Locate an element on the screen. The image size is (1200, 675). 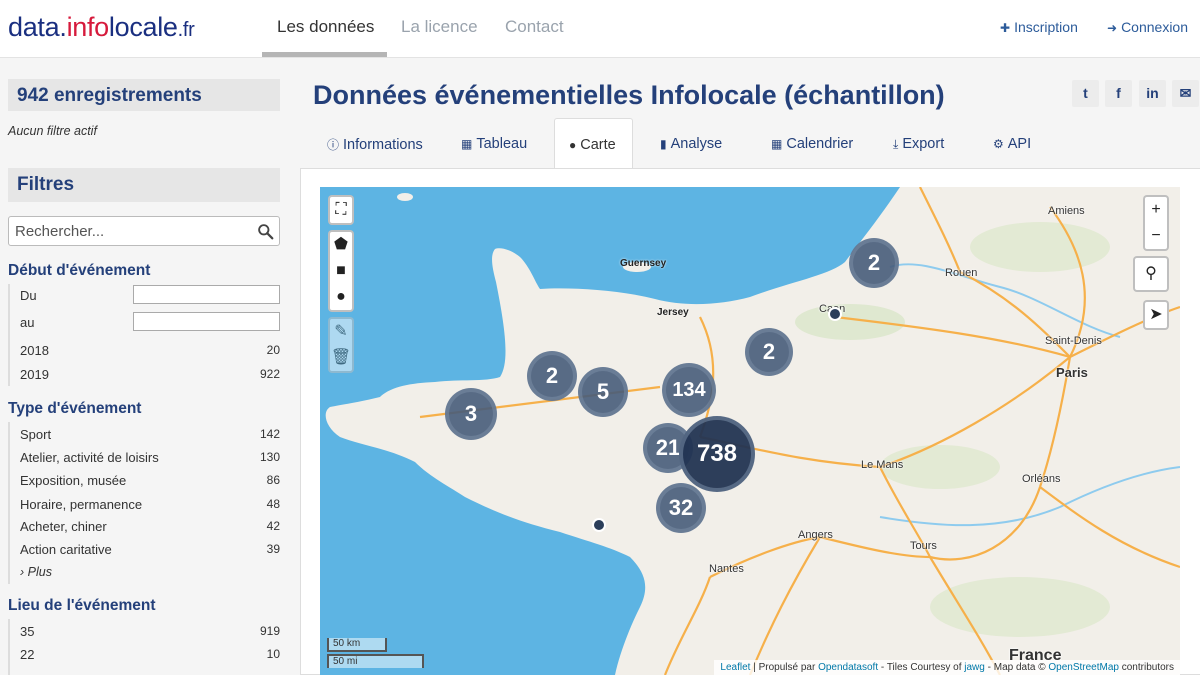
tab-tableau: ▦ Tableau is located at coordinates (494, 143).